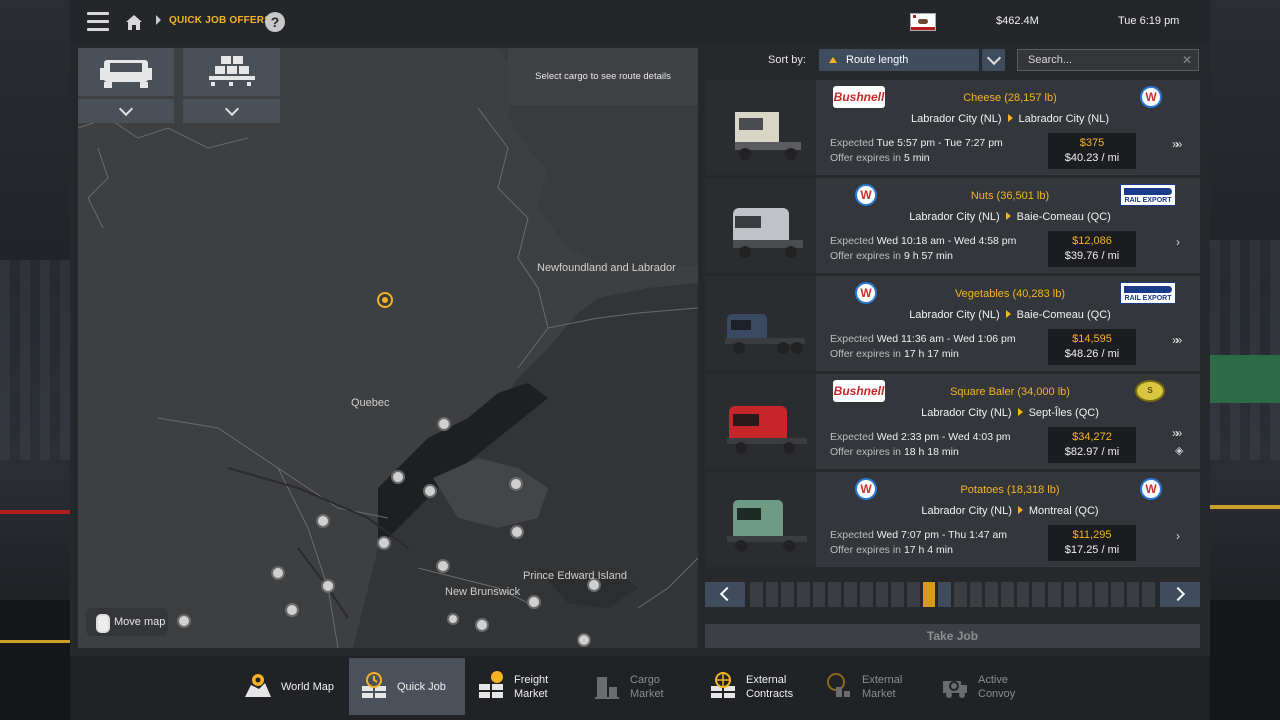 The height and width of the screenshot is (720, 1280). I want to click on truck-filter-dropdown, so click(126, 111).